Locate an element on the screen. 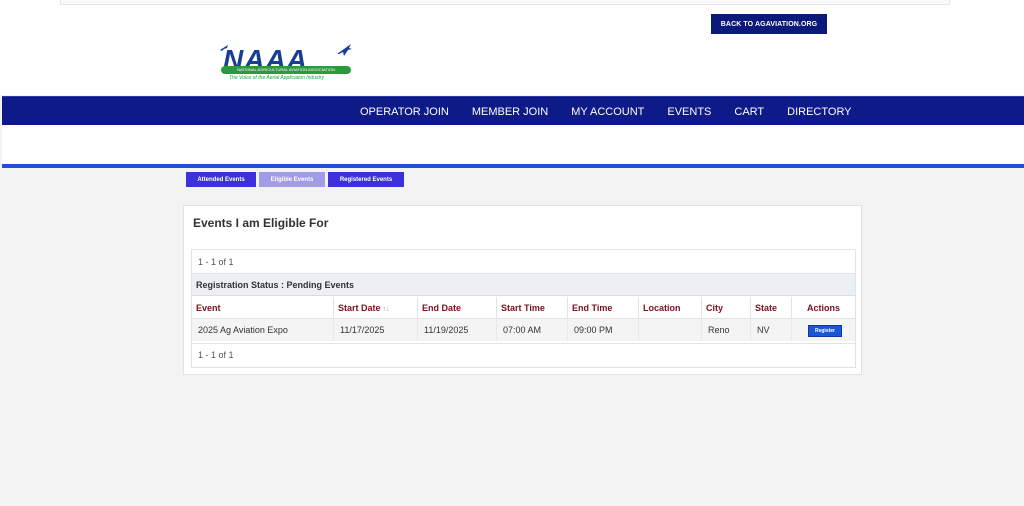 The width and height of the screenshot is (1024, 506). tab-registered-events: Registered Events is located at coordinates (366, 179).